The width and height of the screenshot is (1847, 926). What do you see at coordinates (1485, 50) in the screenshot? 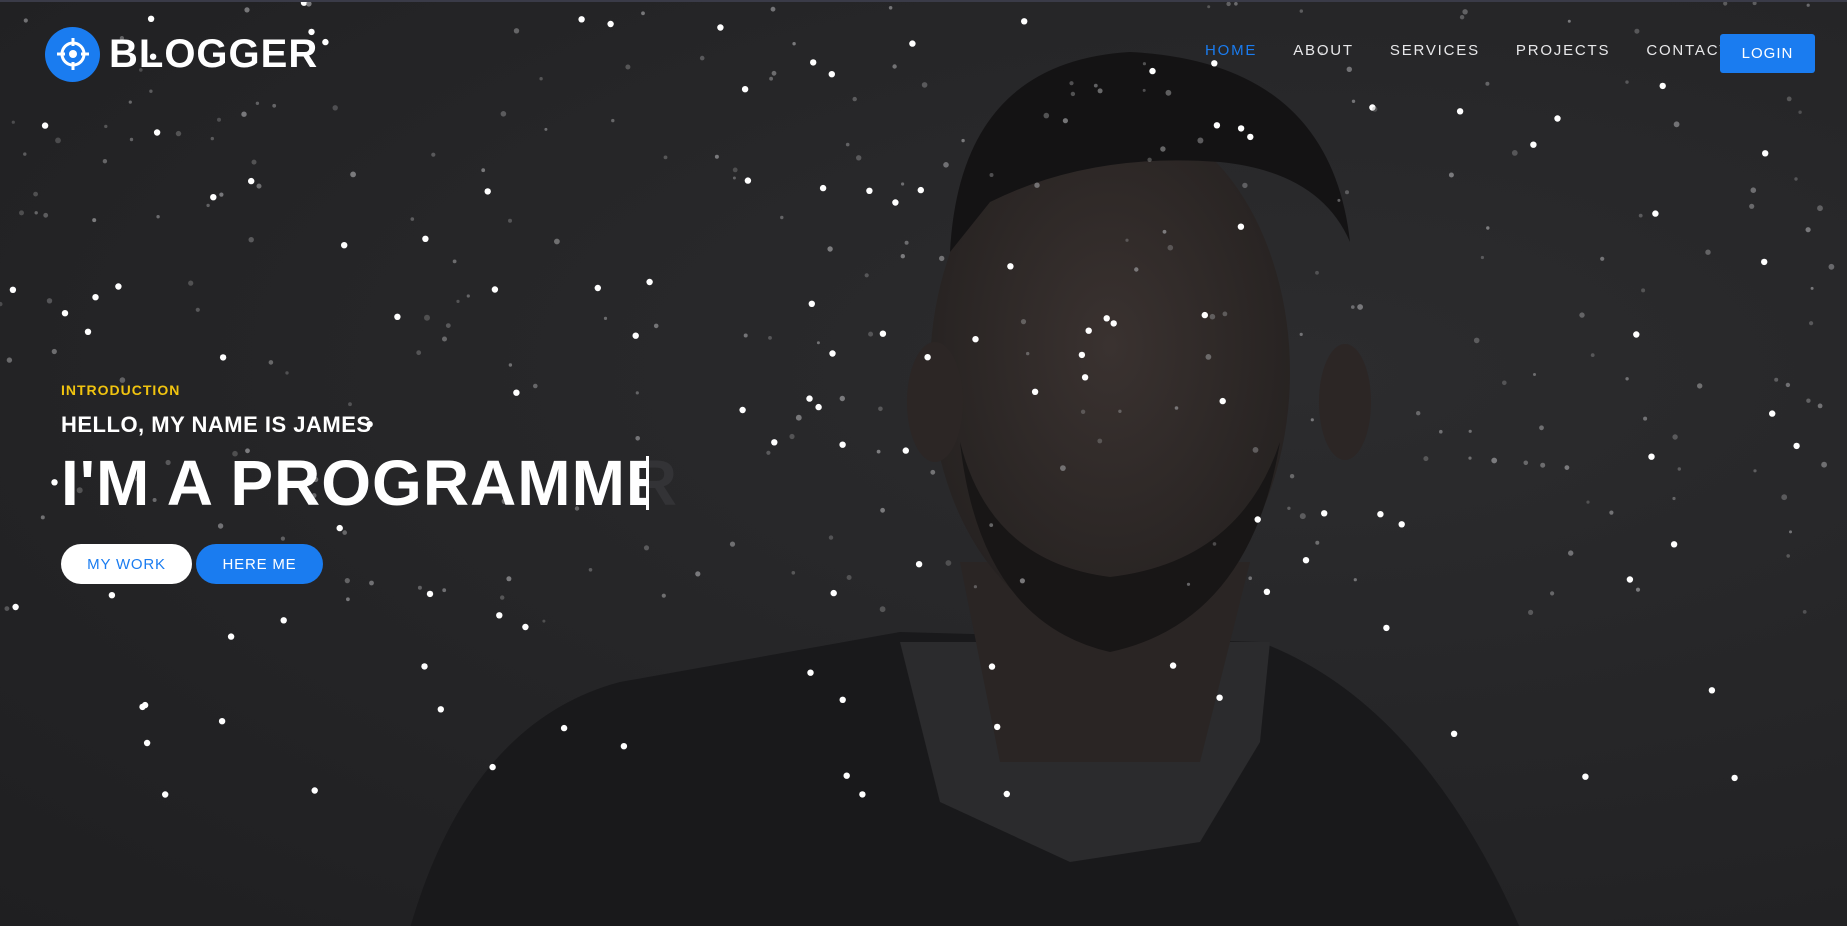
I see `nav-menu: HOME ABOUT SERVICES PROJECTS CONTACT` at bounding box center [1485, 50].